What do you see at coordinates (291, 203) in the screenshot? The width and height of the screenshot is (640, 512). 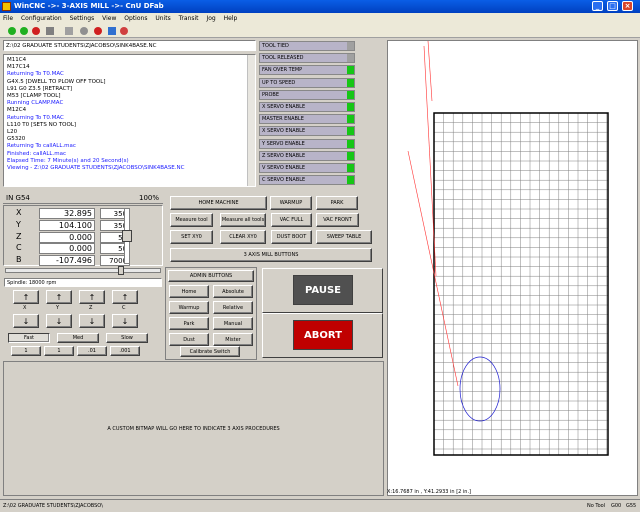 I see `machine-button: WARMUP` at bounding box center [291, 203].